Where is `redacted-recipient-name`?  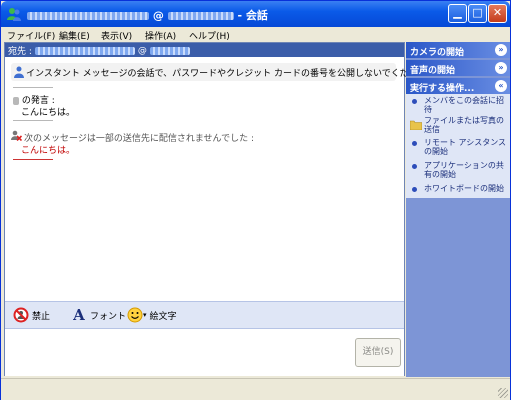
redacted-recipient-name is located at coordinates (85, 50).